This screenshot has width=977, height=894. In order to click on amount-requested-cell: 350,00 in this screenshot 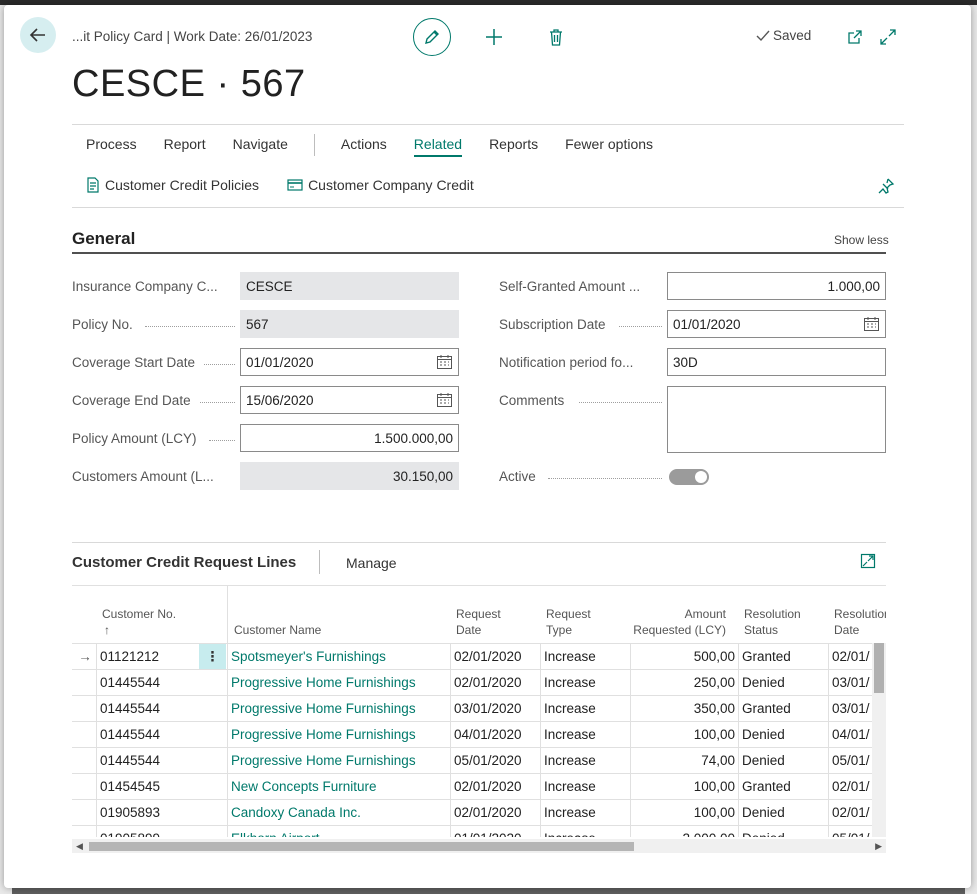, I will do `click(684, 708)`.